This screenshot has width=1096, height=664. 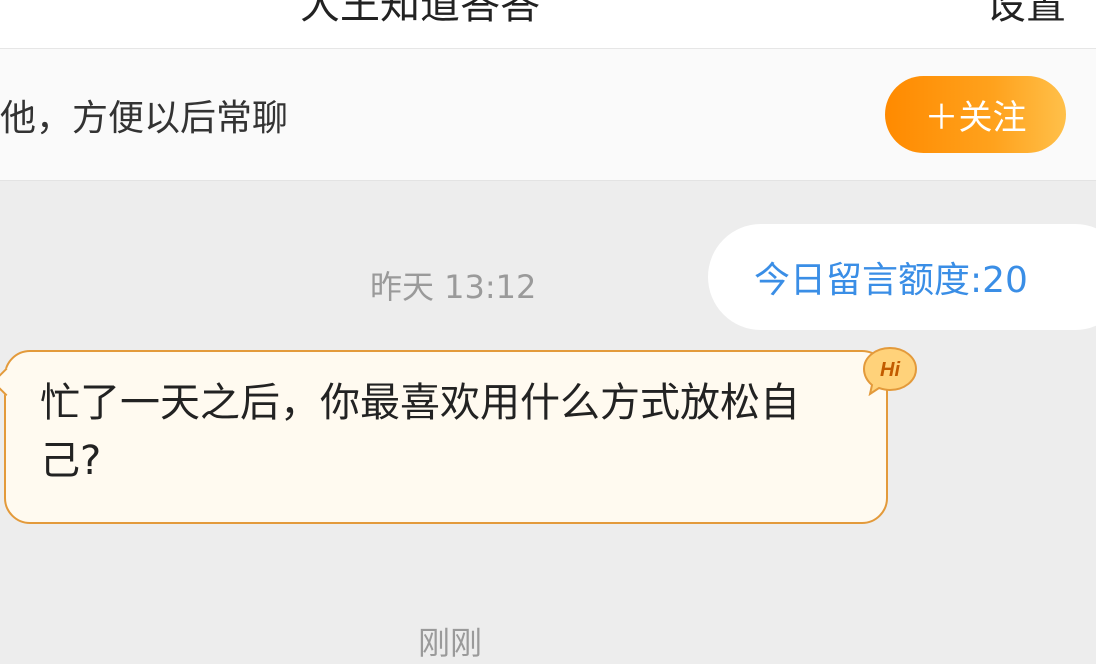 I want to click on hi-badge-label: Hi, so click(x=890, y=370).